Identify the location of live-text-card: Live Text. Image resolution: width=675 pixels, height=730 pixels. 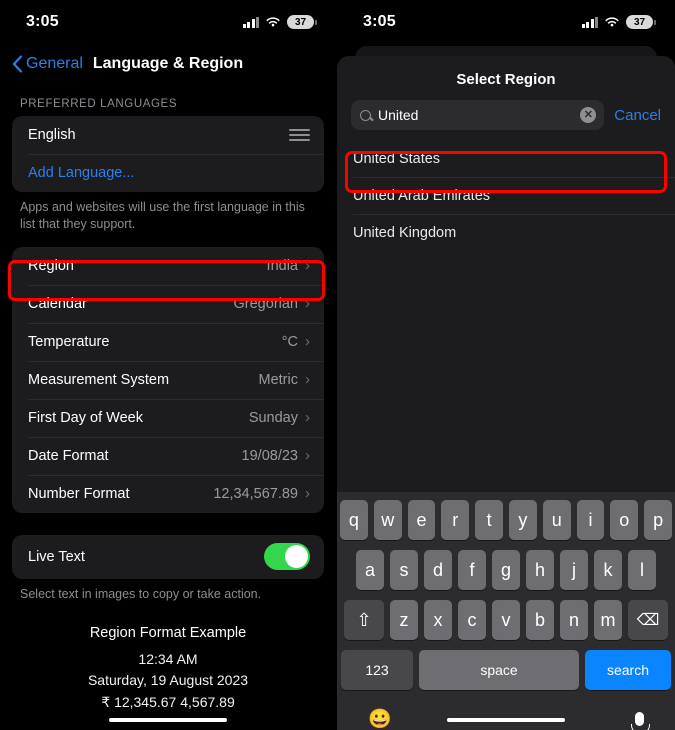
(168, 556).